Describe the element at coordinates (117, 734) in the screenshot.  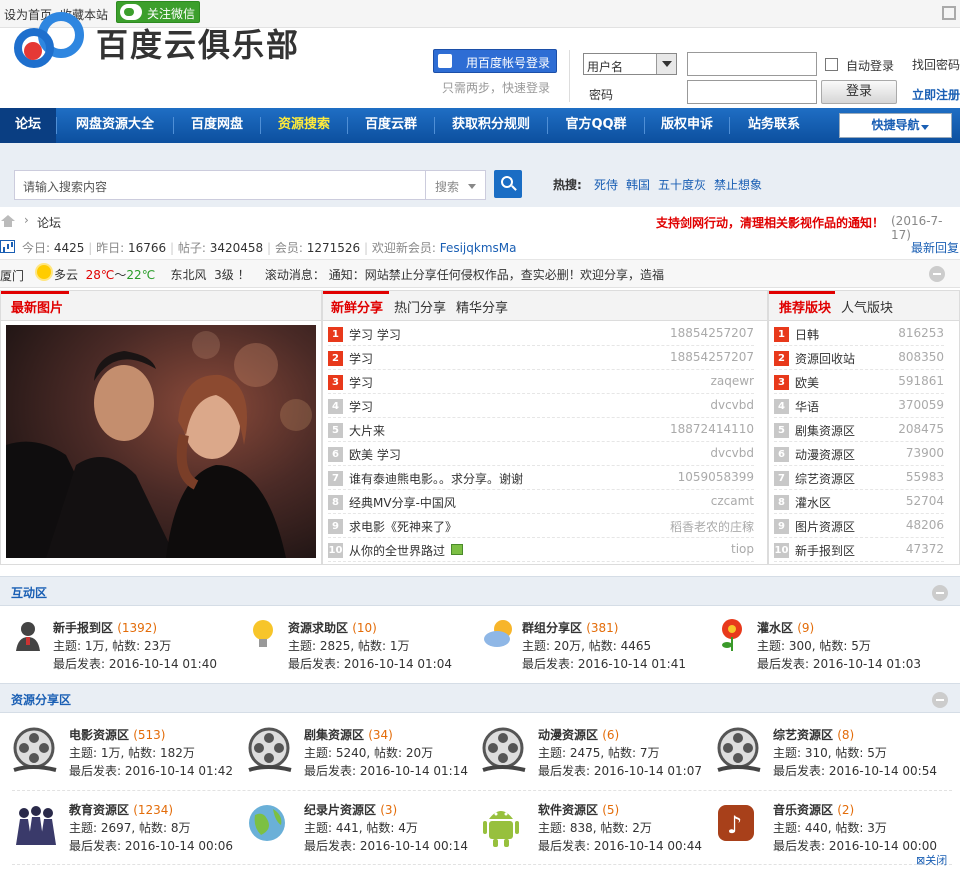
I see `forum-name-link: 电影资源区 (513)` at that location.